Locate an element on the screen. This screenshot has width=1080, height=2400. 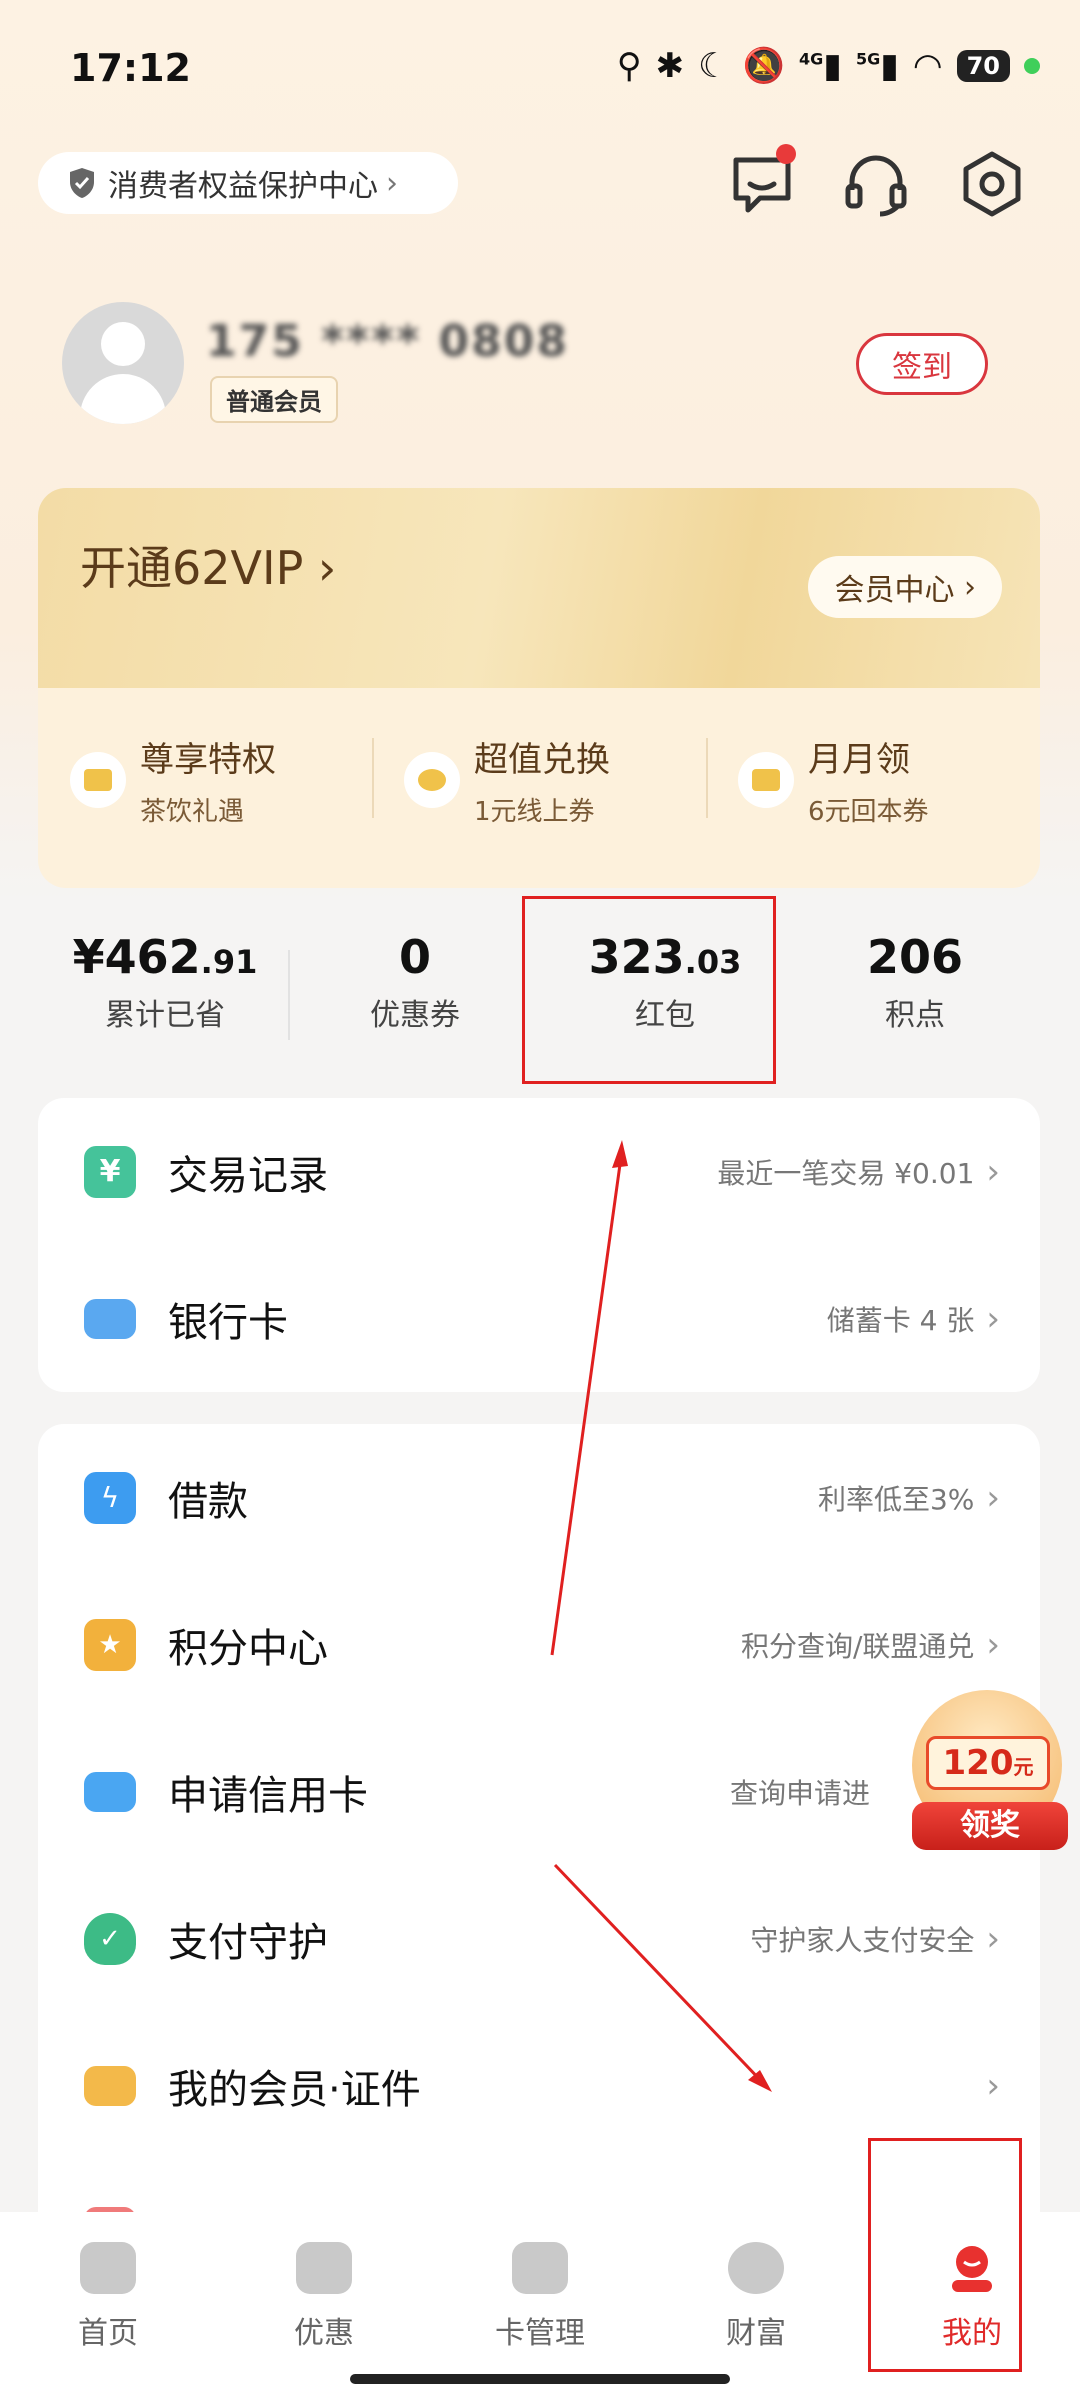
status-bar: 17:12 ⚲ ✱ ☾ 🔕 4G▮ 5G▮ ◠ 70 is located at coordinates (540, 70).